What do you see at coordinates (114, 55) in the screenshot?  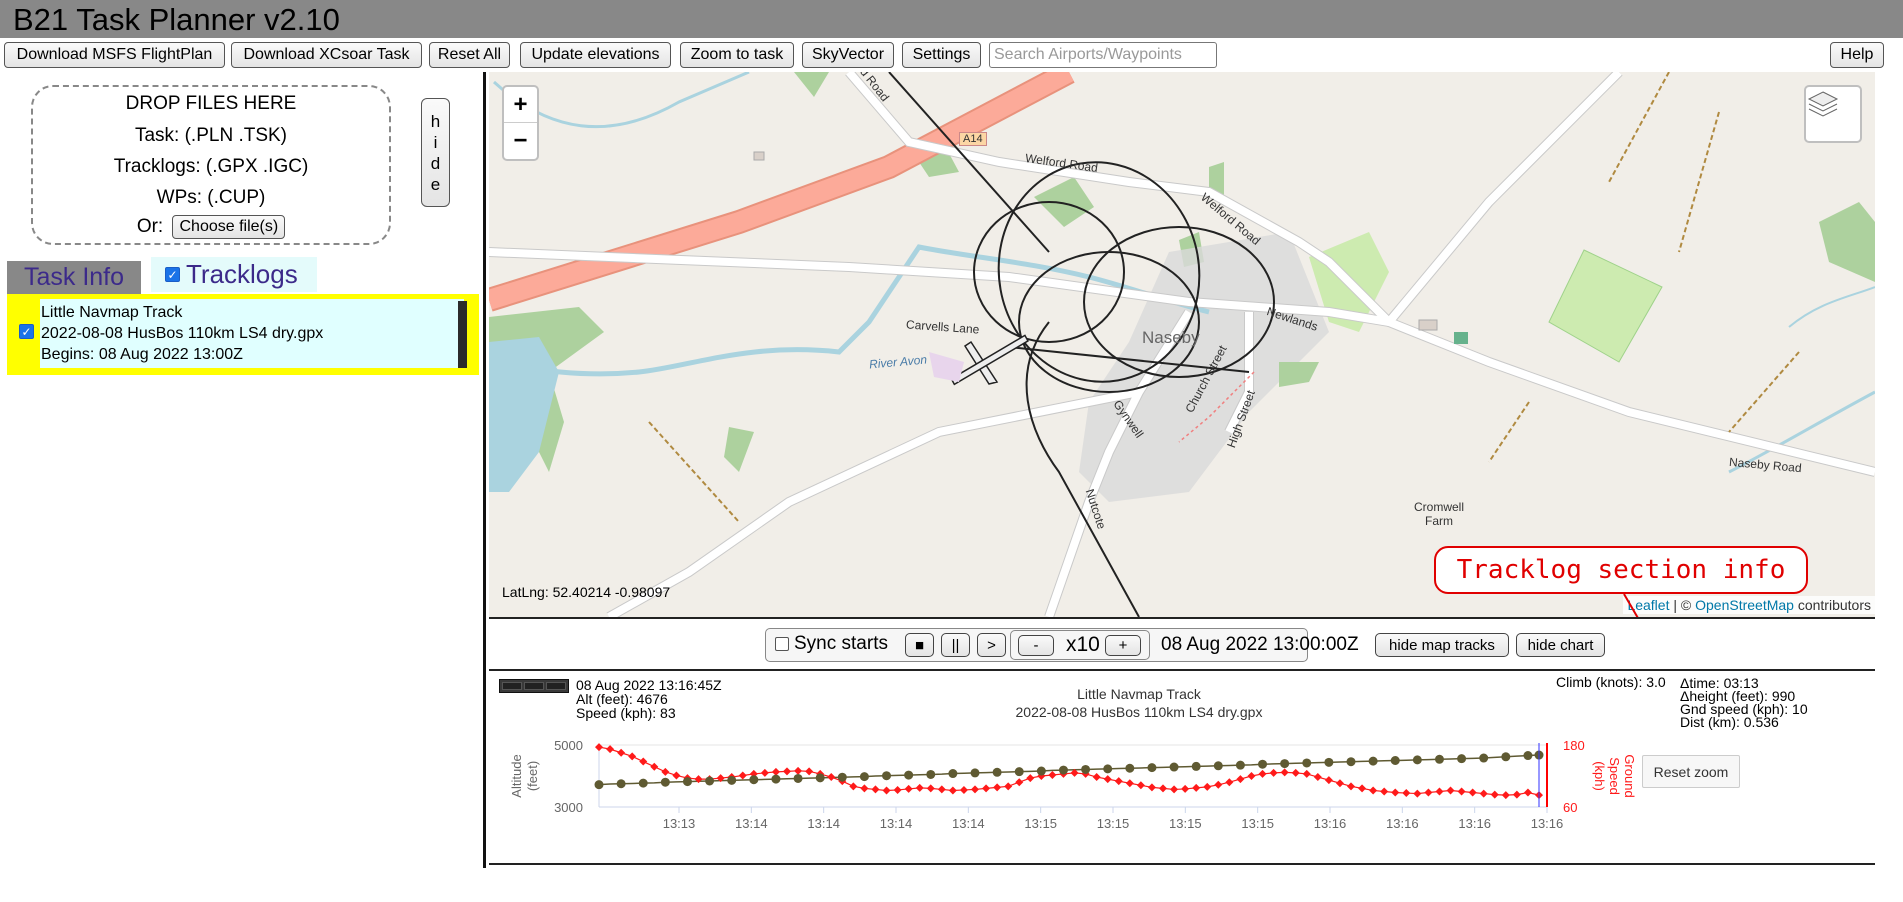 I see `download-msfs-flightplan-button: Download MSFS FlightPlan` at bounding box center [114, 55].